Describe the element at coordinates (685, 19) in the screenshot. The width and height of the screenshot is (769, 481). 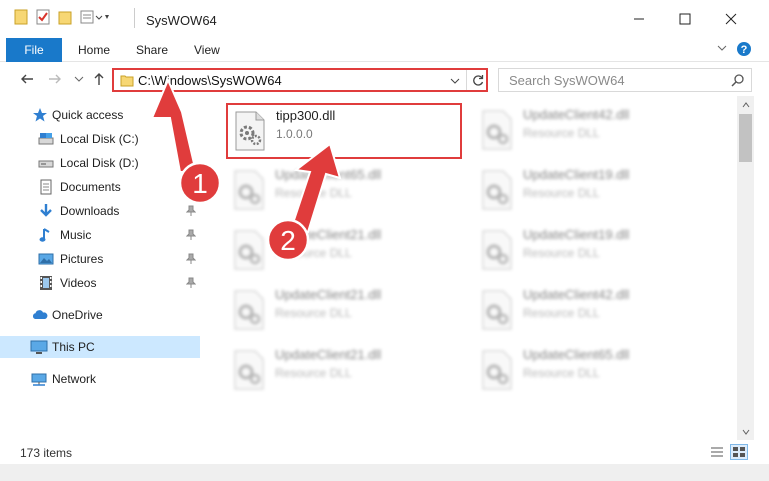
I see `maximize-button` at that location.